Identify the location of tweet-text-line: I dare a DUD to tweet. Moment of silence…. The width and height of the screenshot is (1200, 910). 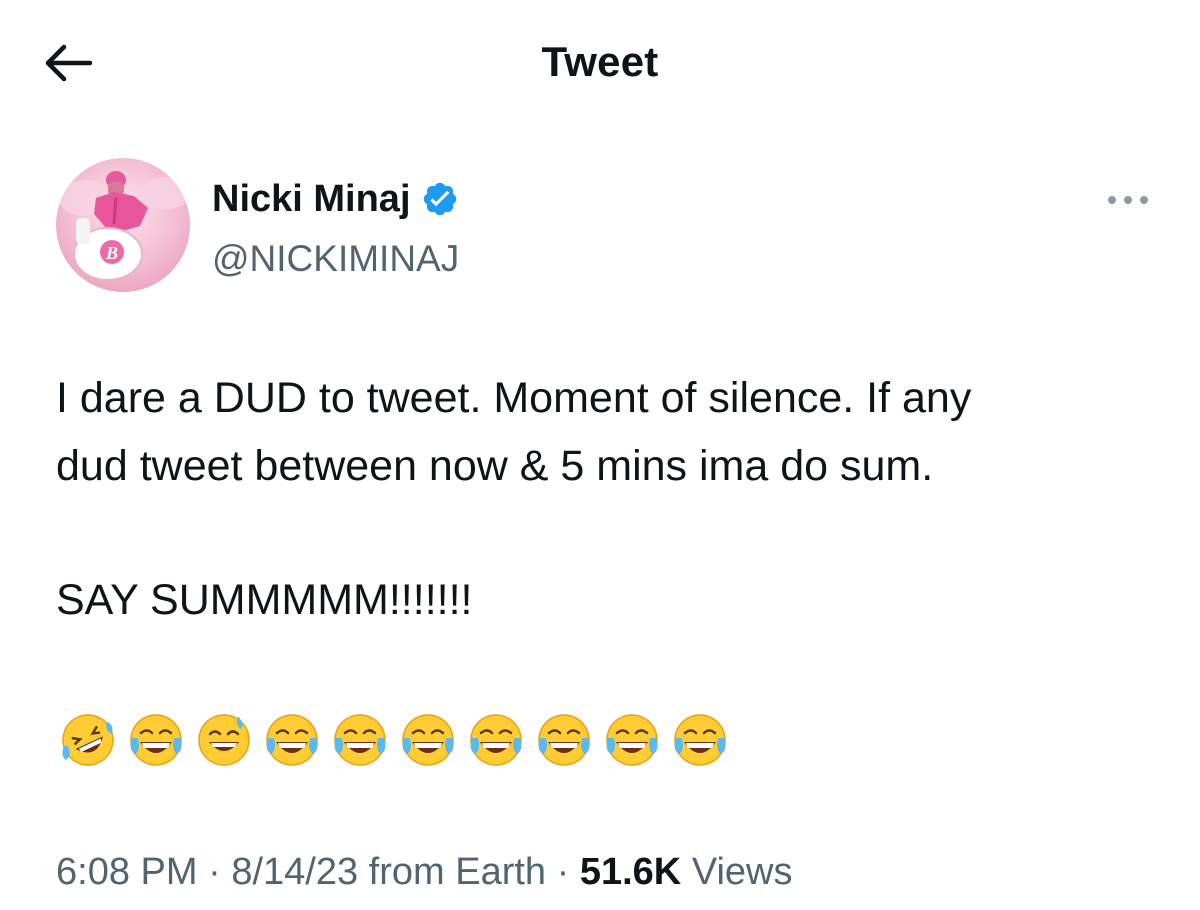
(514, 398).